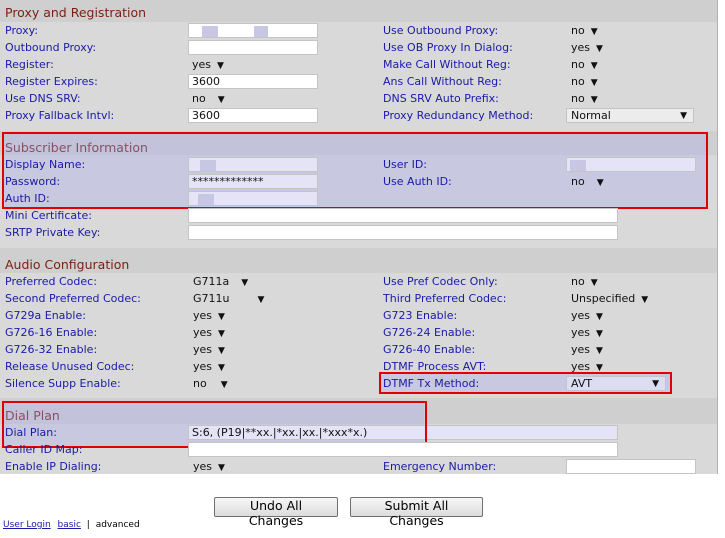 This screenshot has width=725, height=538. I want to click on ans-call-without-reg-select: no ▼, so click(584, 81).